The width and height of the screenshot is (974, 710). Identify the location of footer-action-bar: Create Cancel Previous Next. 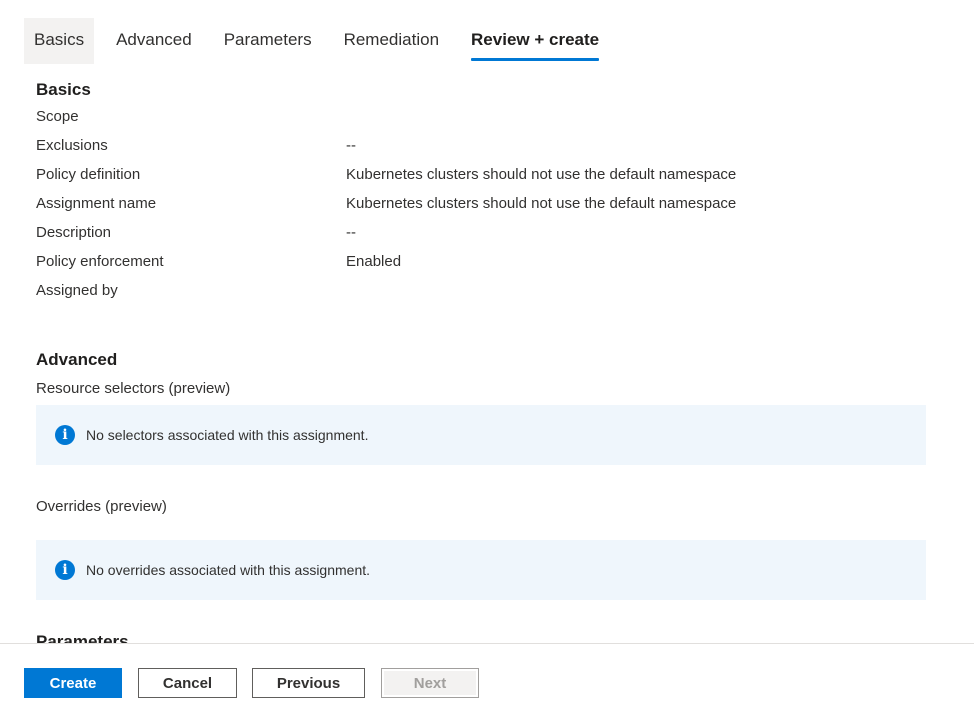
(487, 676).